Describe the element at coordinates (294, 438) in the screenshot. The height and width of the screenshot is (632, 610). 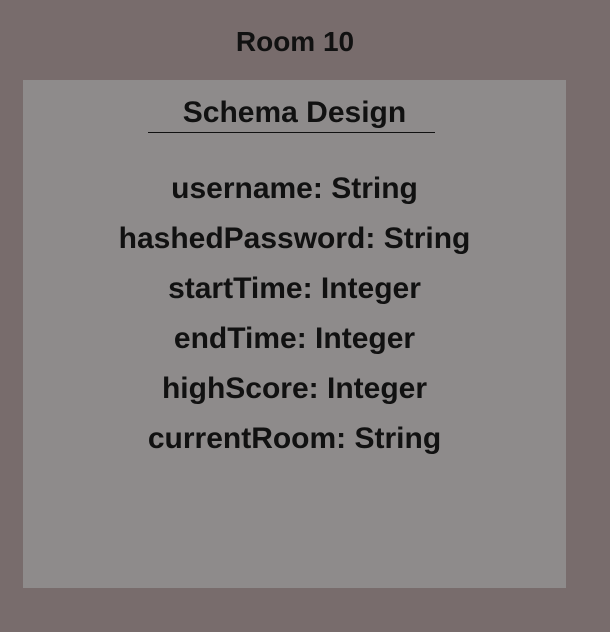
I see `schema-field-current-room: currentRoom: String` at that location.